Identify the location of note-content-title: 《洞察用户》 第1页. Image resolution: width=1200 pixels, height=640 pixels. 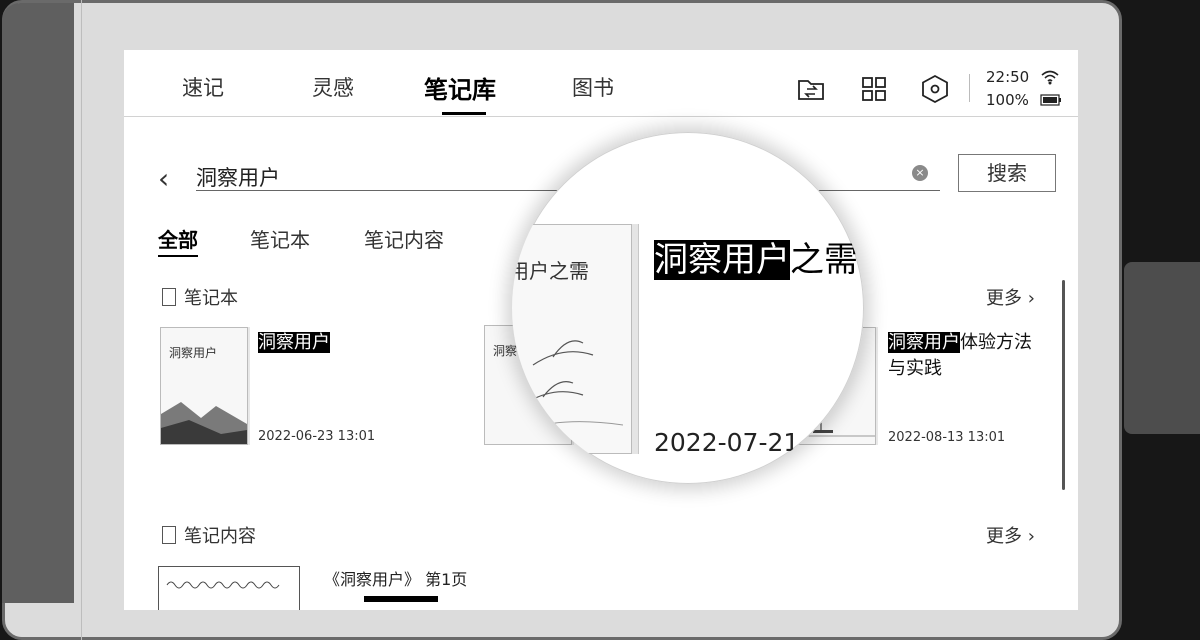
(395, 578).